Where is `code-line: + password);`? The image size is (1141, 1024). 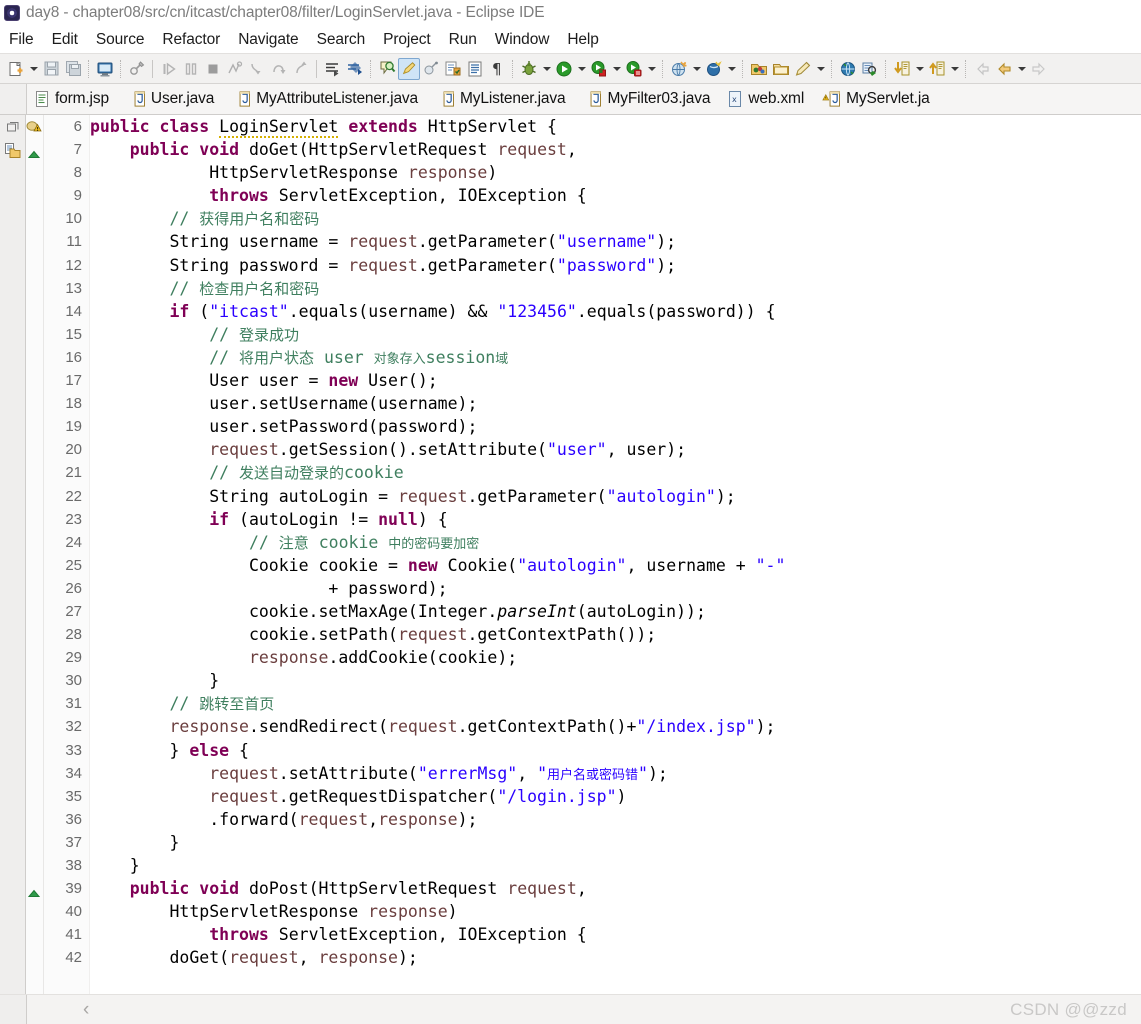
code-line: + password); is located at coordinates (615, 588).